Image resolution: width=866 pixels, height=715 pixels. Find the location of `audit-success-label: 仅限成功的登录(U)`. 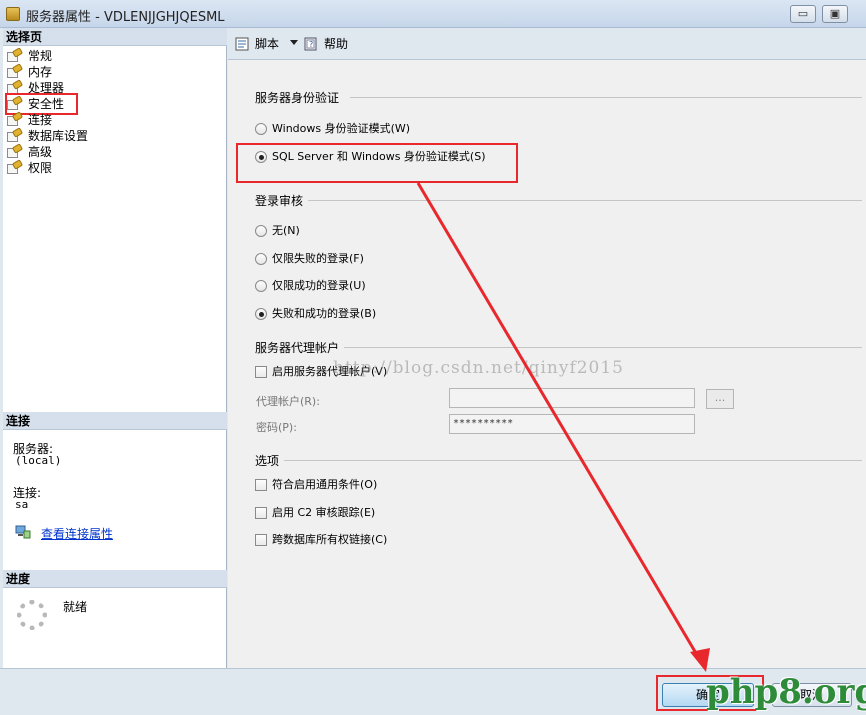

audit-success-label: 仅限成功的登录(U) is located at coordinates (319, 285).